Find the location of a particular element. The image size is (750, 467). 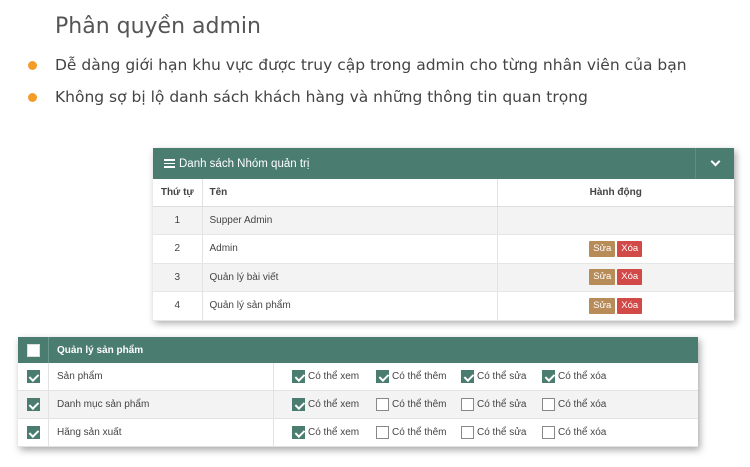

row-name: Admin is located at coordinates (350, 249).